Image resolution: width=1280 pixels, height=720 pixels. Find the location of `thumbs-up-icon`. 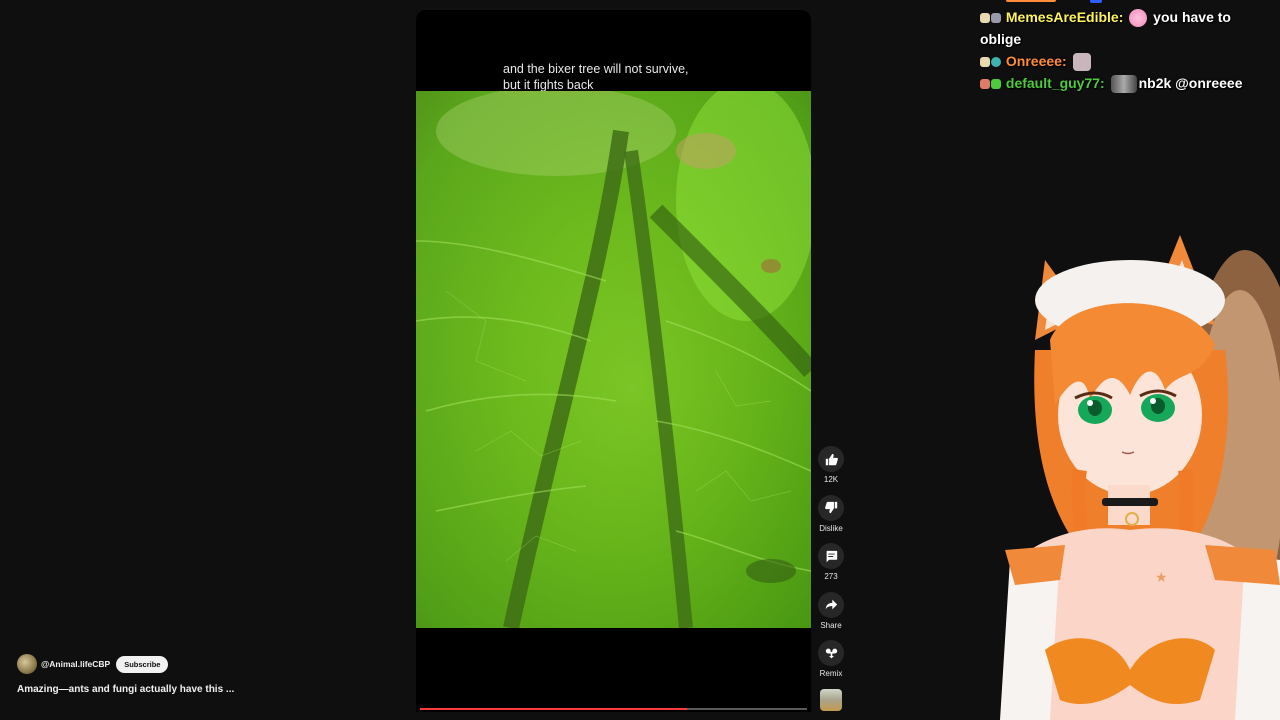

thumbs-up-icon is located at coordinates (831, 459).